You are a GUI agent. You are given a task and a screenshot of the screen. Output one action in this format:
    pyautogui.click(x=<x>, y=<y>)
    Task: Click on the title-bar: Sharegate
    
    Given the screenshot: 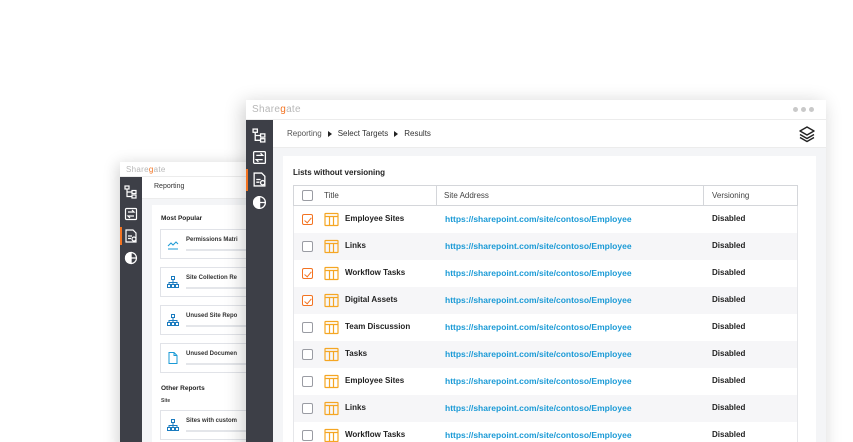 What is the action you would take?
    pyautogui.click(x=536, y=110)
    